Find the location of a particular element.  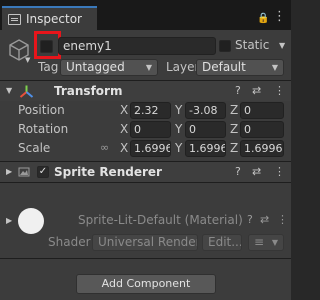

material-preview is located at coordinates (31, 221).